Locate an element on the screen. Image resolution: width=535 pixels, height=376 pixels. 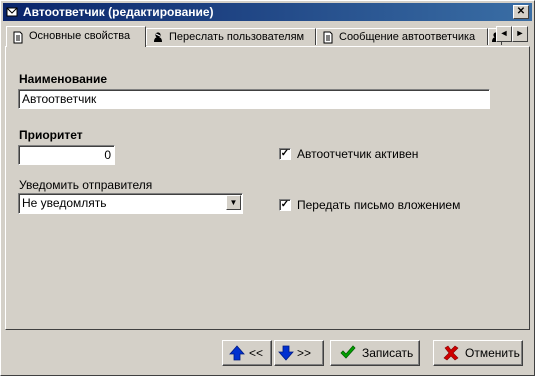
checkmark-icon is located at coordinates (348, 352).